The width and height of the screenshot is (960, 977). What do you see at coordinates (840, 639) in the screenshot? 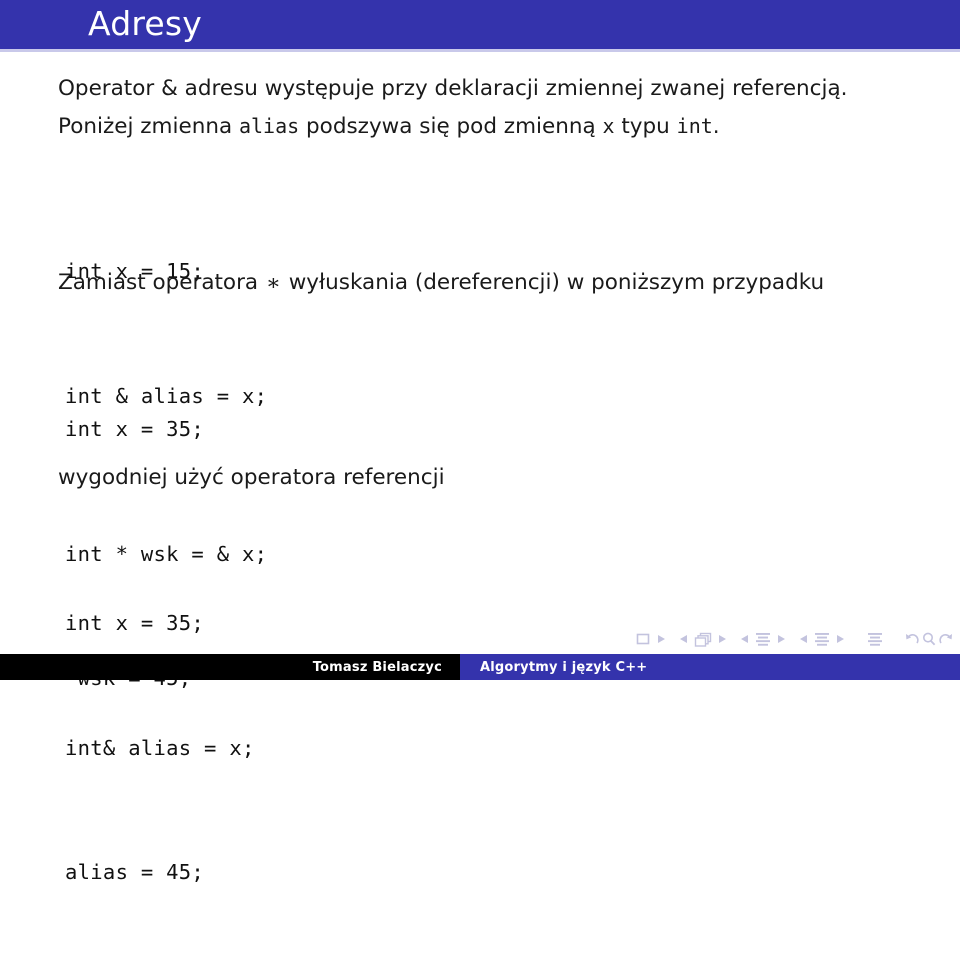
I see `next-section-icon` at bounding box center [840, 639].